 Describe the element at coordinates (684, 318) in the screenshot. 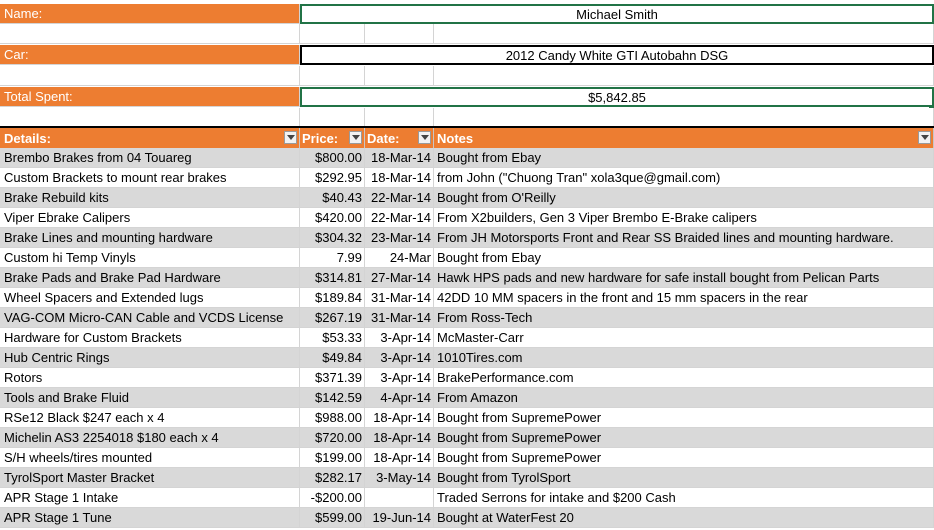

I see `cell-notes: From Ross-Tech` at that location.